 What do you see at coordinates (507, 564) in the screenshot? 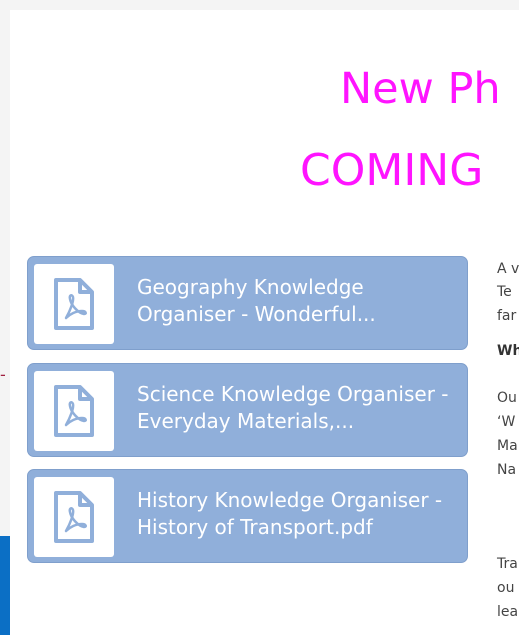
I see `body-text-line: Tra` at bounding box center [507, 564].